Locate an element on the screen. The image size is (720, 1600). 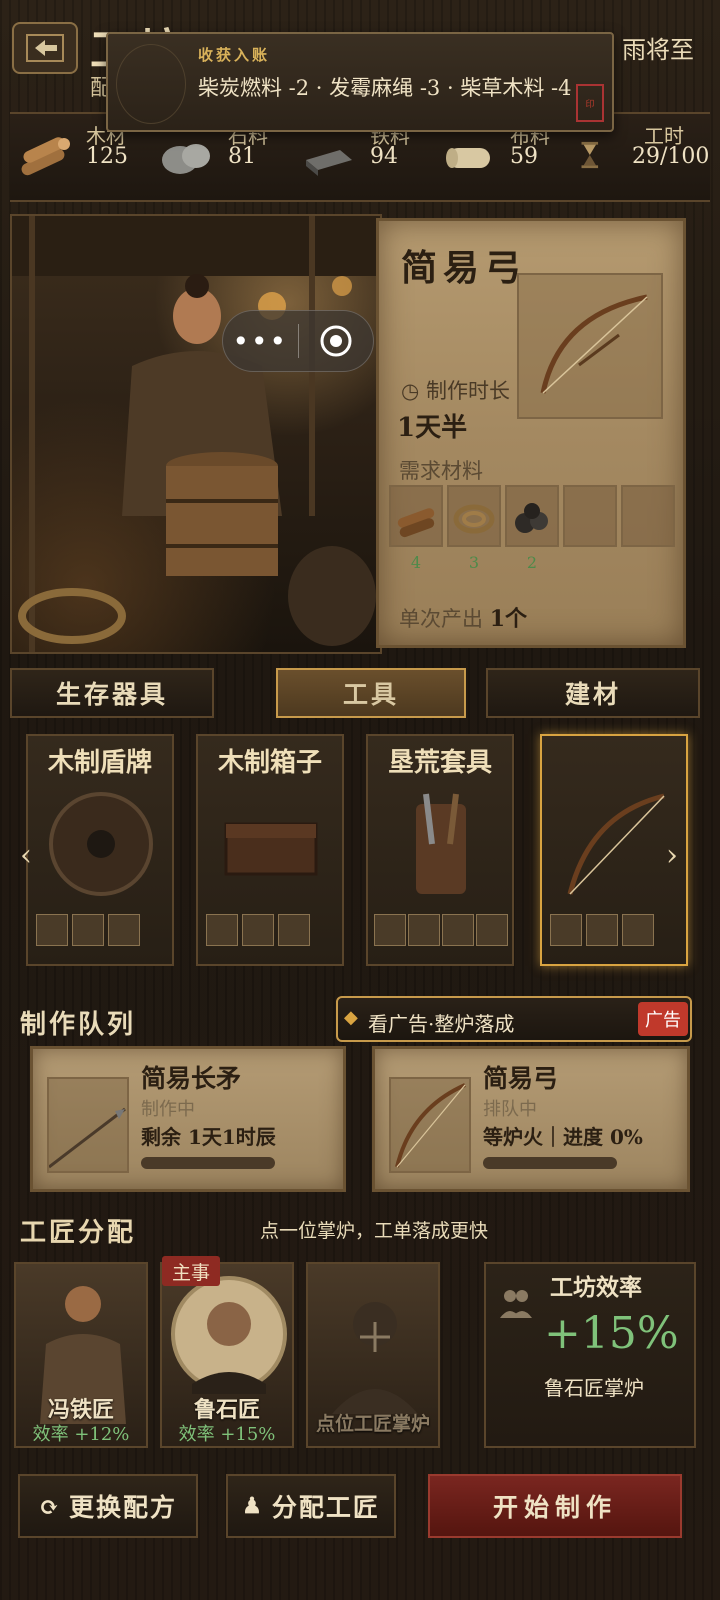
artisan-efficiency: 效率 +12% is located at coordinates (81, 1434).